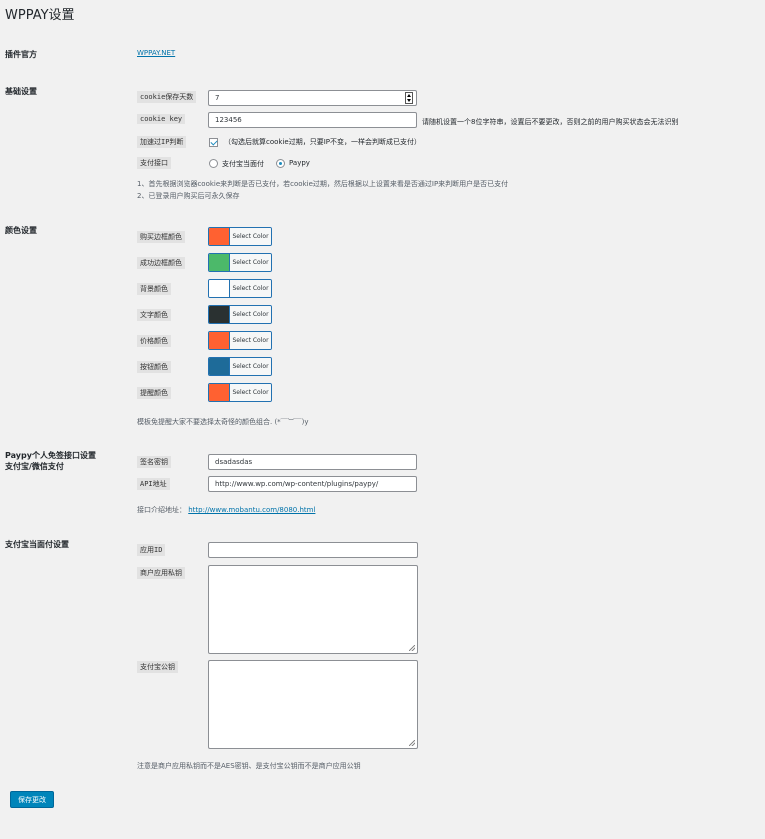 This screenshot has width=765, height=839. I want to click on paypy-settings-label: Paypy个人免签接口设置 支付宝/微信支付, so click(50, 461).